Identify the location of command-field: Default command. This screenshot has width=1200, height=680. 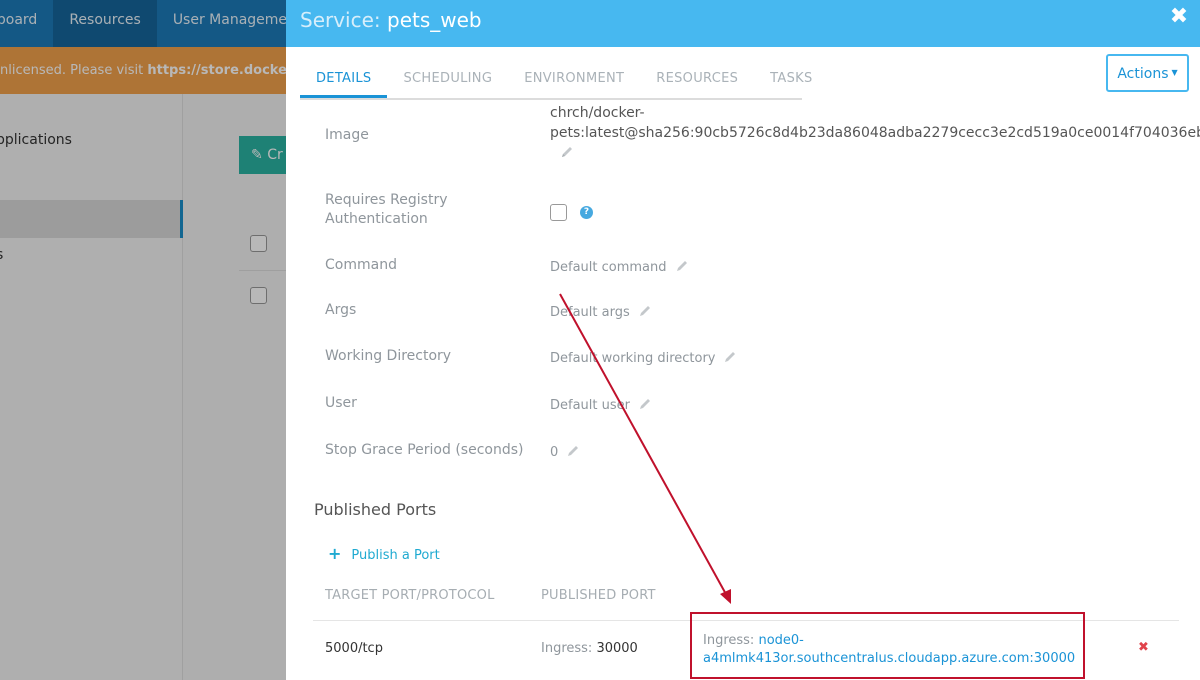
(619, 267).